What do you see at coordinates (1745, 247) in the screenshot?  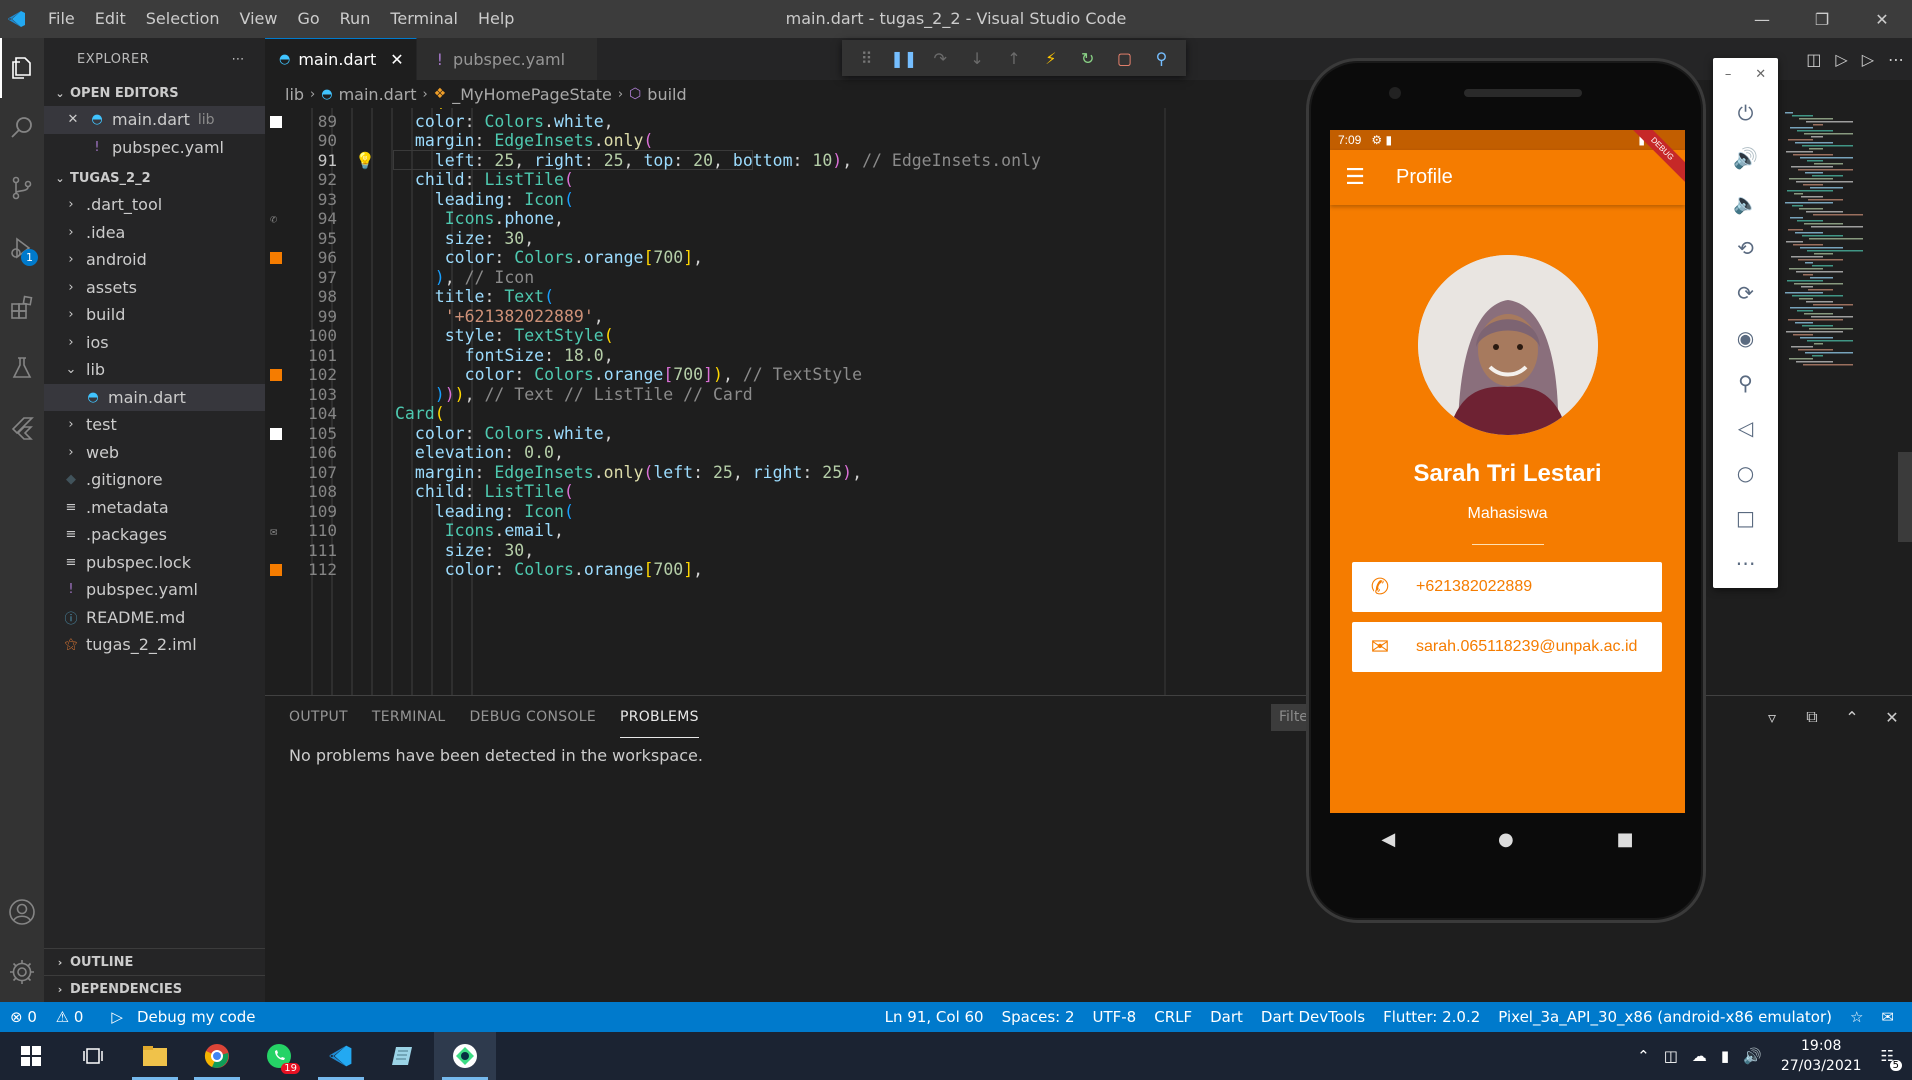 I see `rotate-left-icon: ⟲` at bounding box center [1745, 247].